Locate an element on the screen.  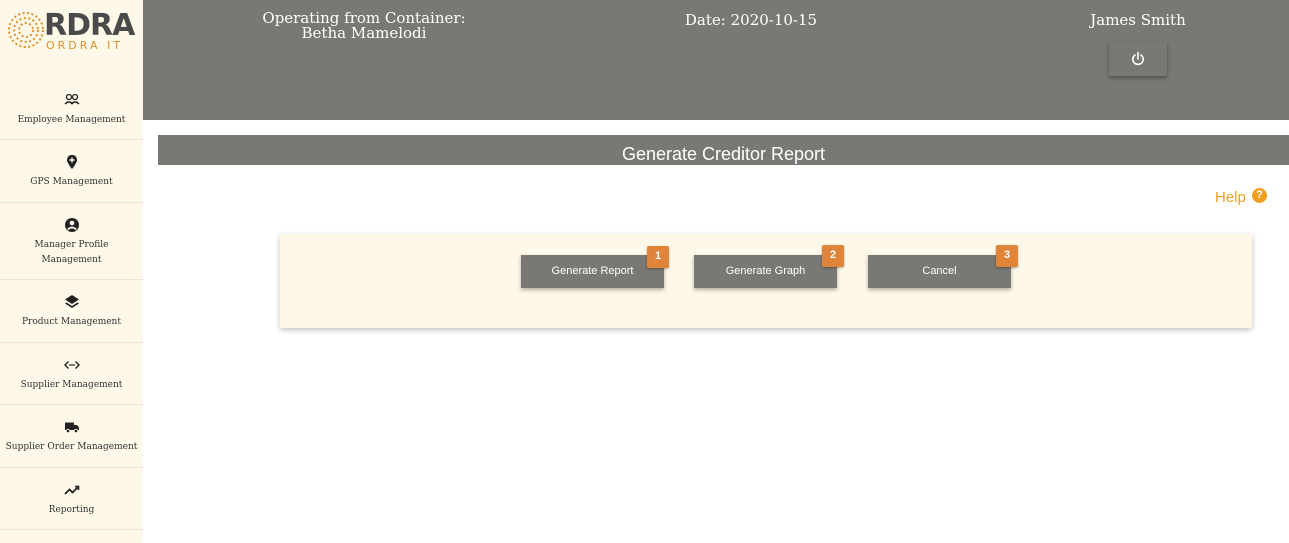
sidebar-item-gps-management: GPS Management is located at coordinates (71, 171).